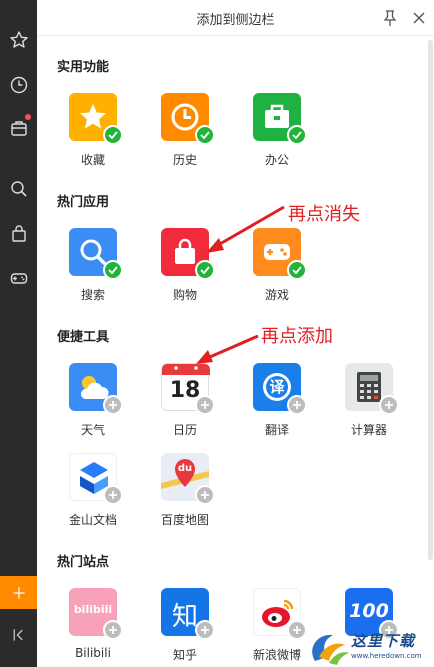 This screenshot has width=434, height=667. Describe the element at coordinates (276, 655) in the screenshot. I see `item-label: 新浪微博` at that location.